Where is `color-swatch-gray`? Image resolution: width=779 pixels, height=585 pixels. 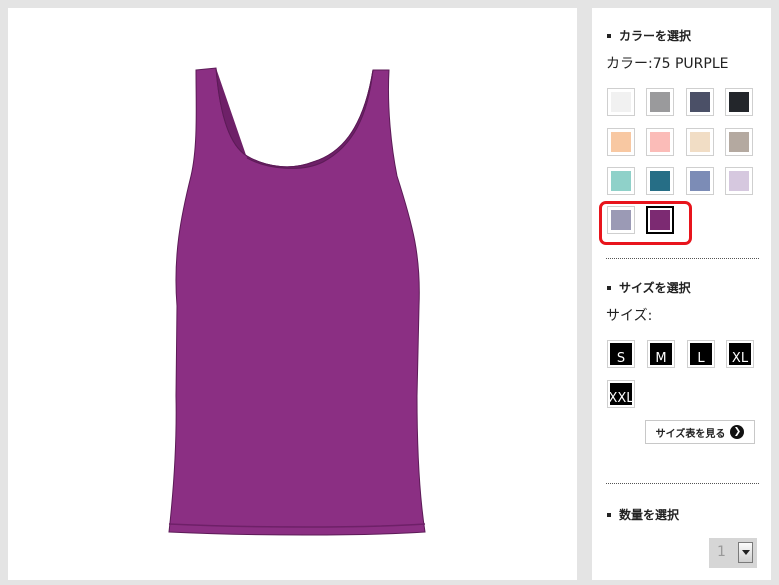 color-swatch-gray is located at coordinates (660, 102).